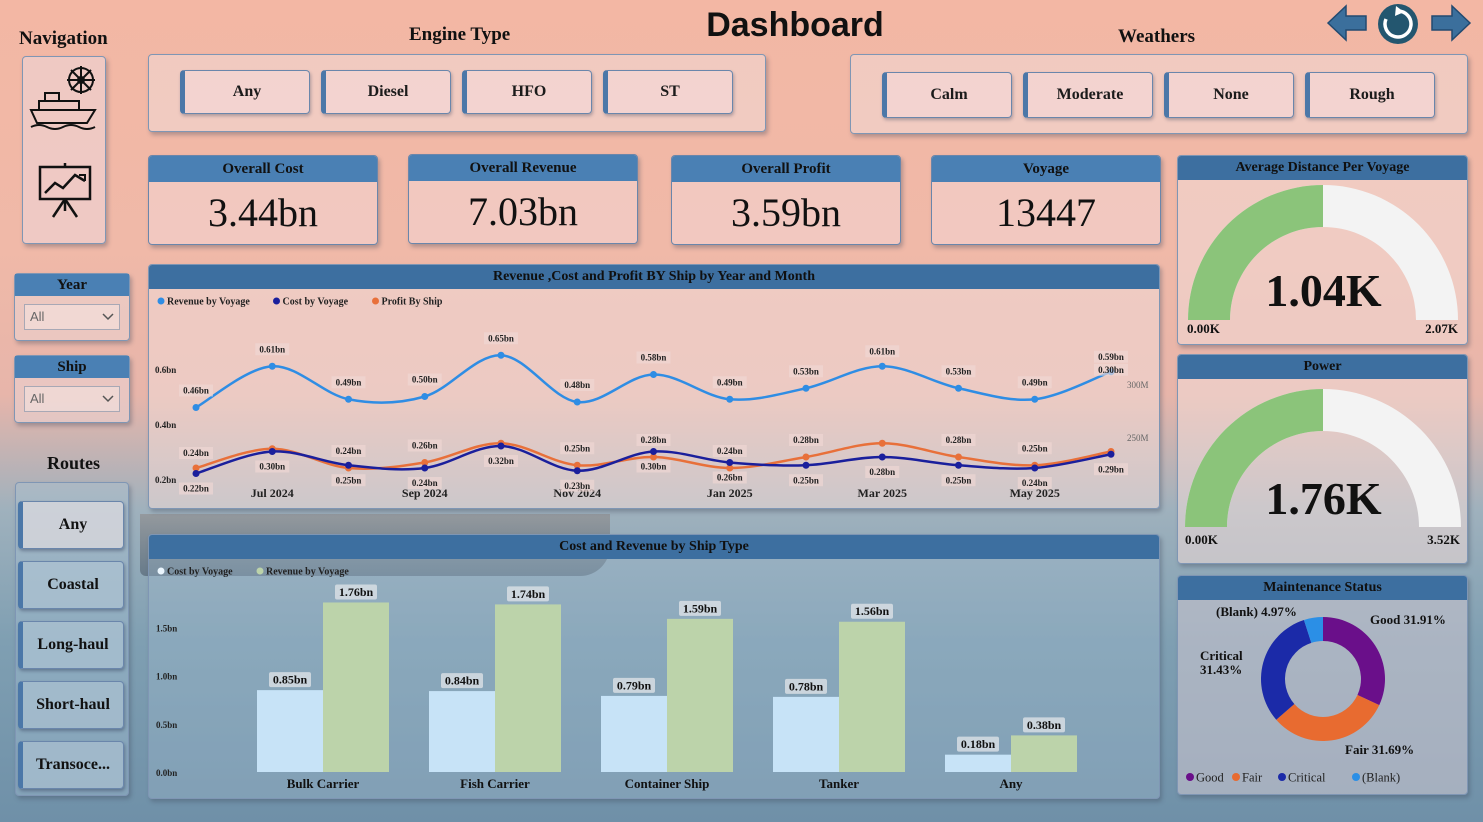 This screenshot has width=1483, height=822. What do you see at coordinates (1322, 367) in the screenshot?
I see `gauge-title: Power` at bounding box center [1322, 367].